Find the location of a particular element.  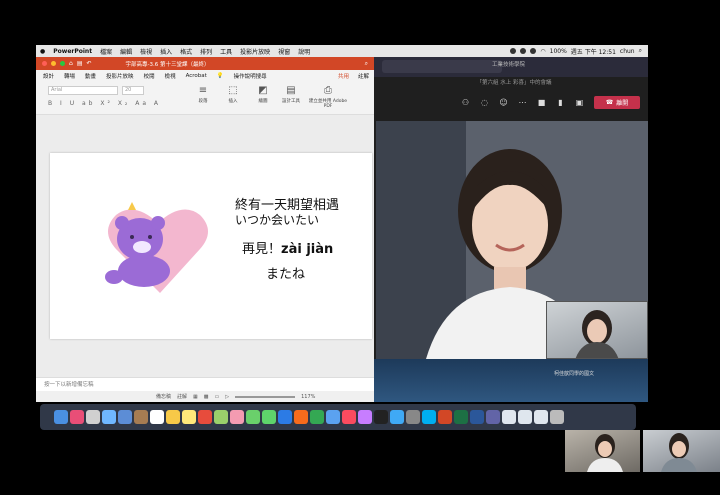

save-icon: ▤ is located at coordinates (80, 63).